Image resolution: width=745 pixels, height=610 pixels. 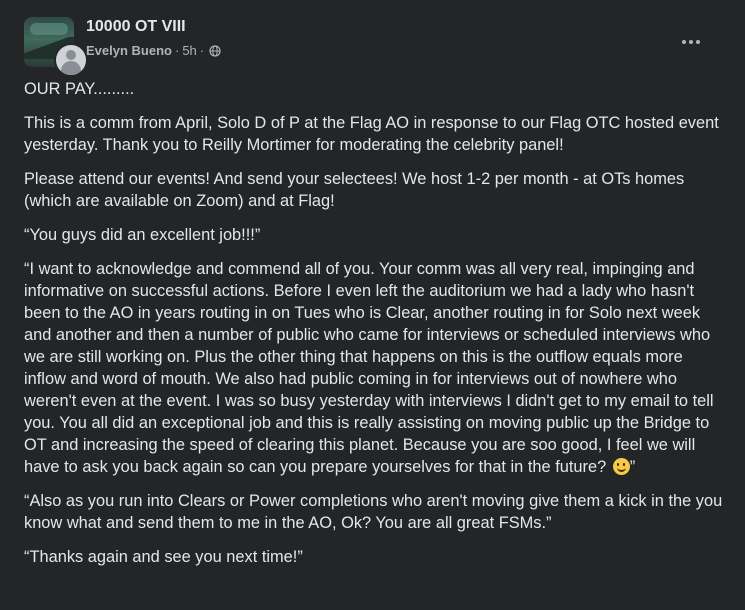 I want to click on post-meta: Evelyn Bueno · 5h ·, so click(x=153, y=50).